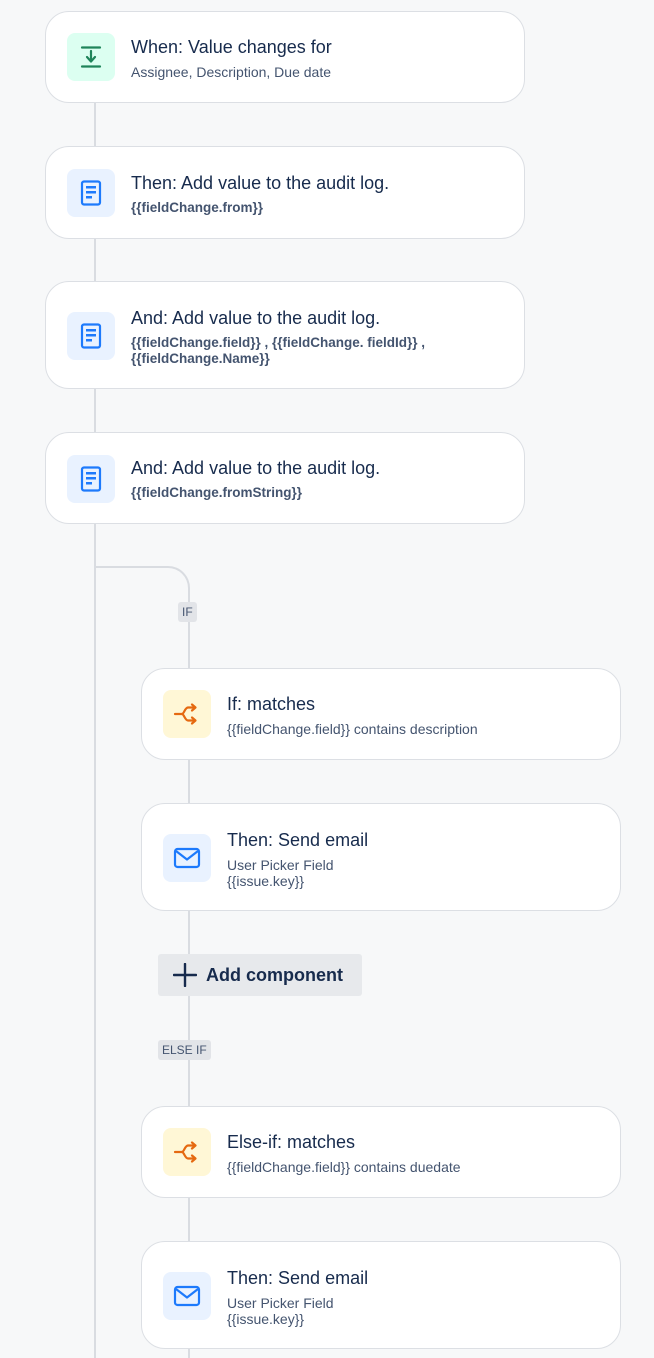 This screenshot has width=654, height=1358. Describe the element at coordinates (274, 974) in the screenshot. I see `add-component-label: Add component` at that location.